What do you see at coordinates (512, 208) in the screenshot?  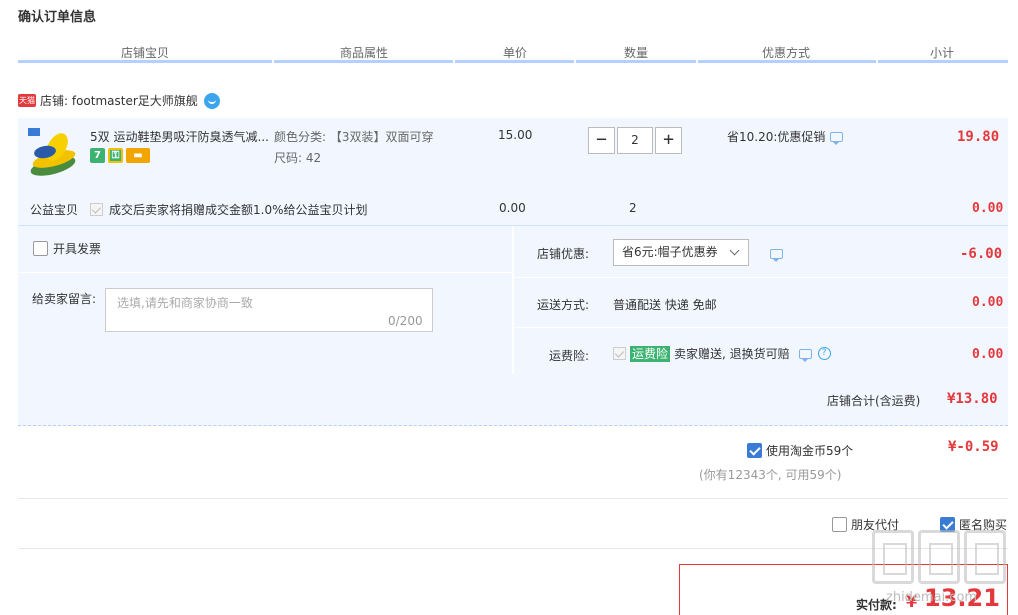 I see `charity-price: 0.00` at bounding box center [512, 208].